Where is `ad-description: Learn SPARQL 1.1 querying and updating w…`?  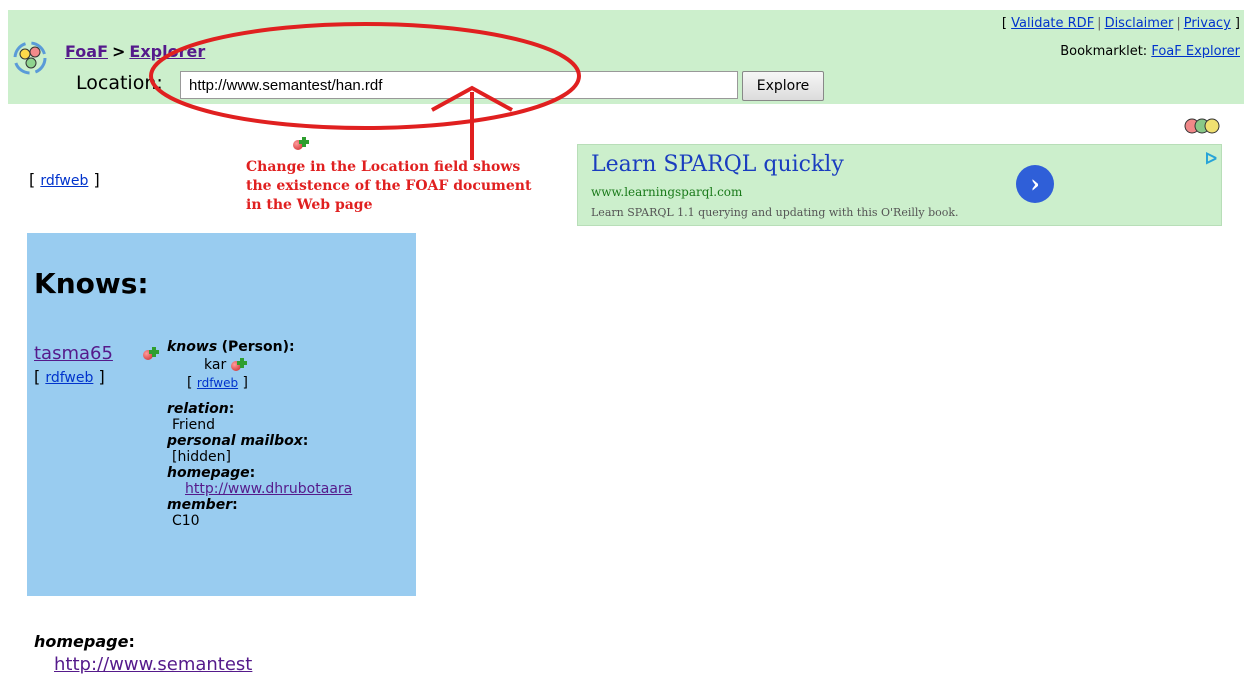
ad-description: Learn SPARQL 1.1 querying and updating w… is located at coordinates (775, 212).